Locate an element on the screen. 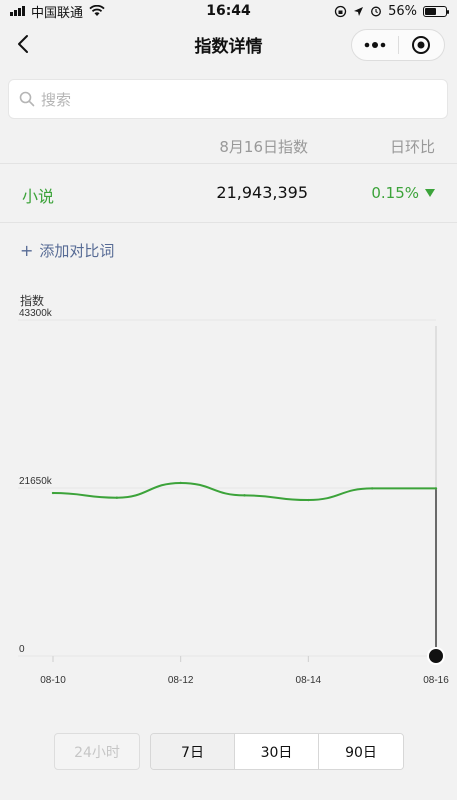 This screenshot has height=800, width=457. keyword-ratio-value: 0.15% is located at coordinates (395, 193).